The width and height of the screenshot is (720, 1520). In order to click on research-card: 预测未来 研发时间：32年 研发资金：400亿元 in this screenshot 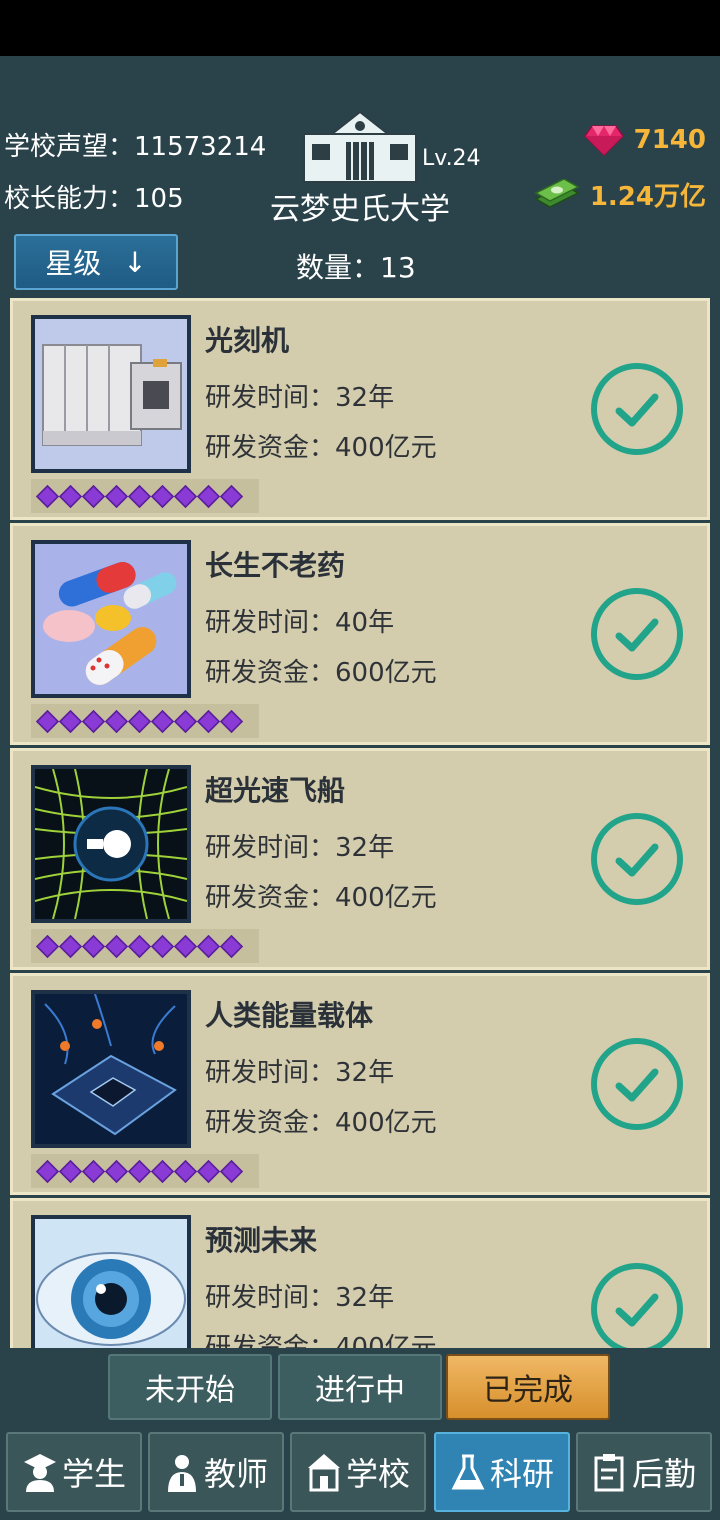, I will do `click(360, 1273)`.